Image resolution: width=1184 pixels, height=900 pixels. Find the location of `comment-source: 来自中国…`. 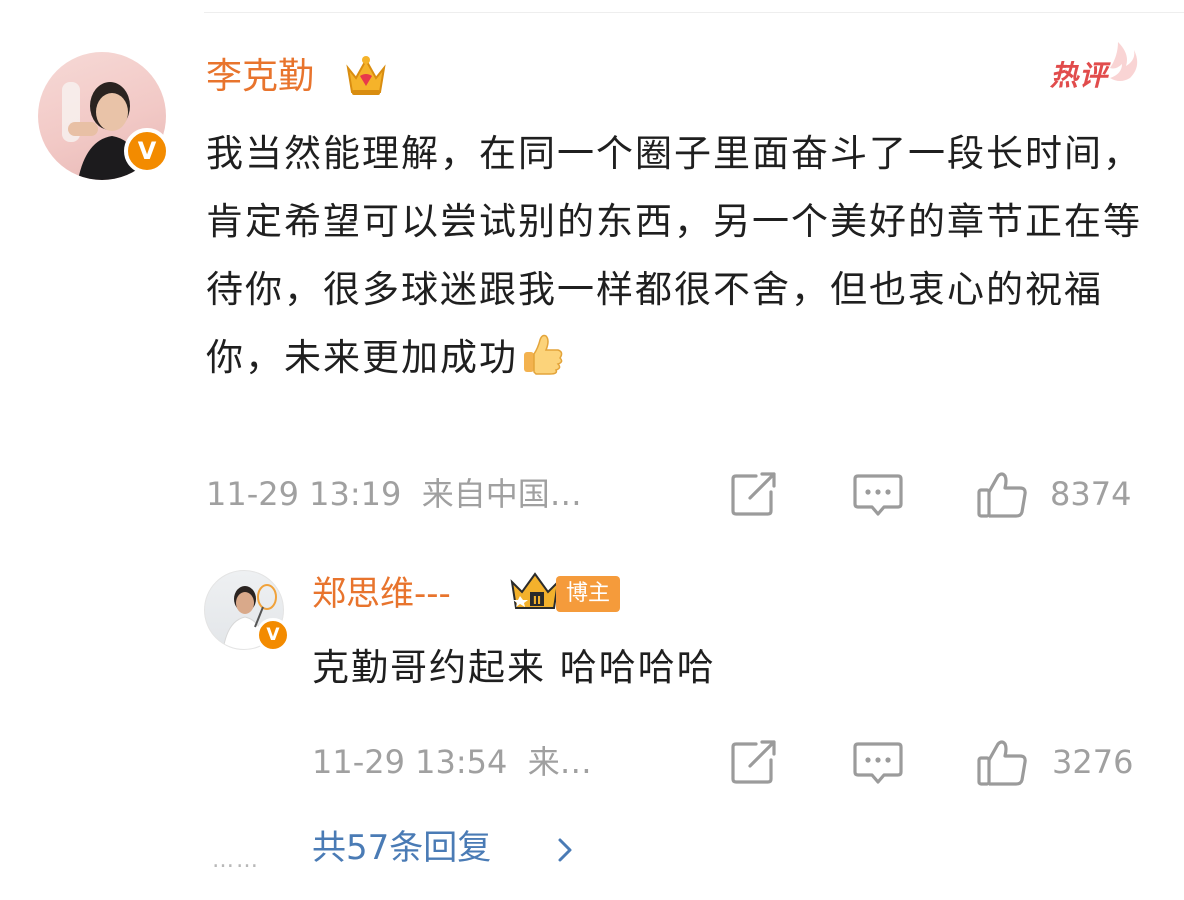

comment-source: 来自中国… is located at coordinates (501, 494).